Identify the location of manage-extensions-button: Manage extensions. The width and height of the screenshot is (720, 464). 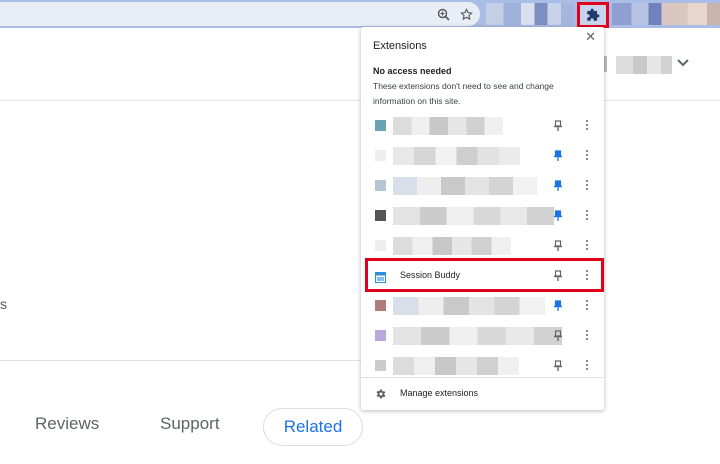
(482, 394).